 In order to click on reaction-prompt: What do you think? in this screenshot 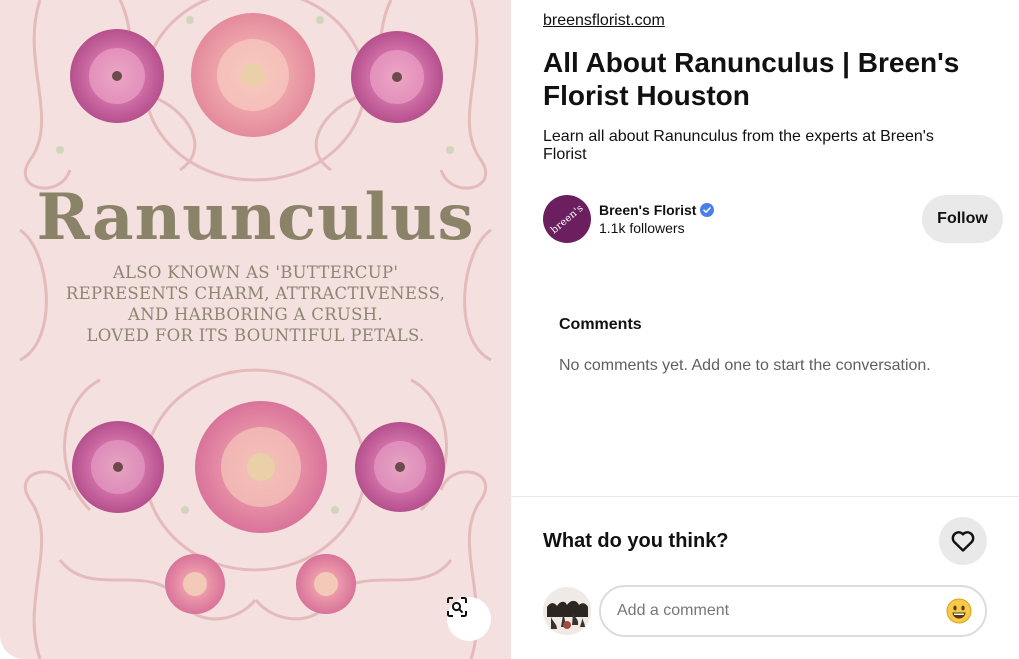, I will do `click(636, 541)`.